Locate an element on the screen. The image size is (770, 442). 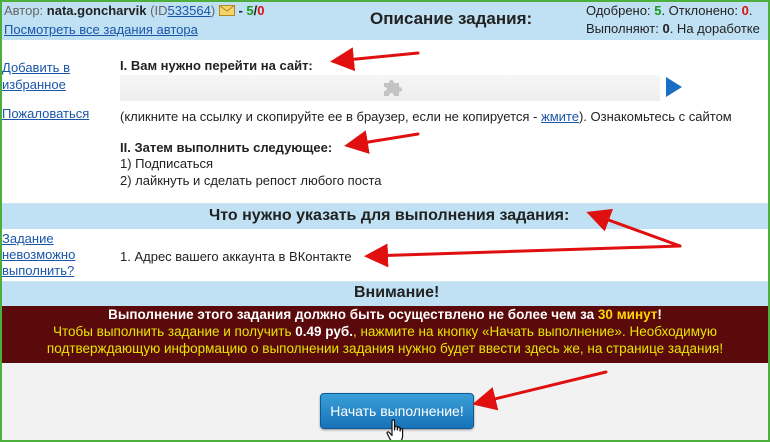
author-line: Автор: nata.goncharvik (ID533564) - 5/0 is located at coordinates (134, 11).